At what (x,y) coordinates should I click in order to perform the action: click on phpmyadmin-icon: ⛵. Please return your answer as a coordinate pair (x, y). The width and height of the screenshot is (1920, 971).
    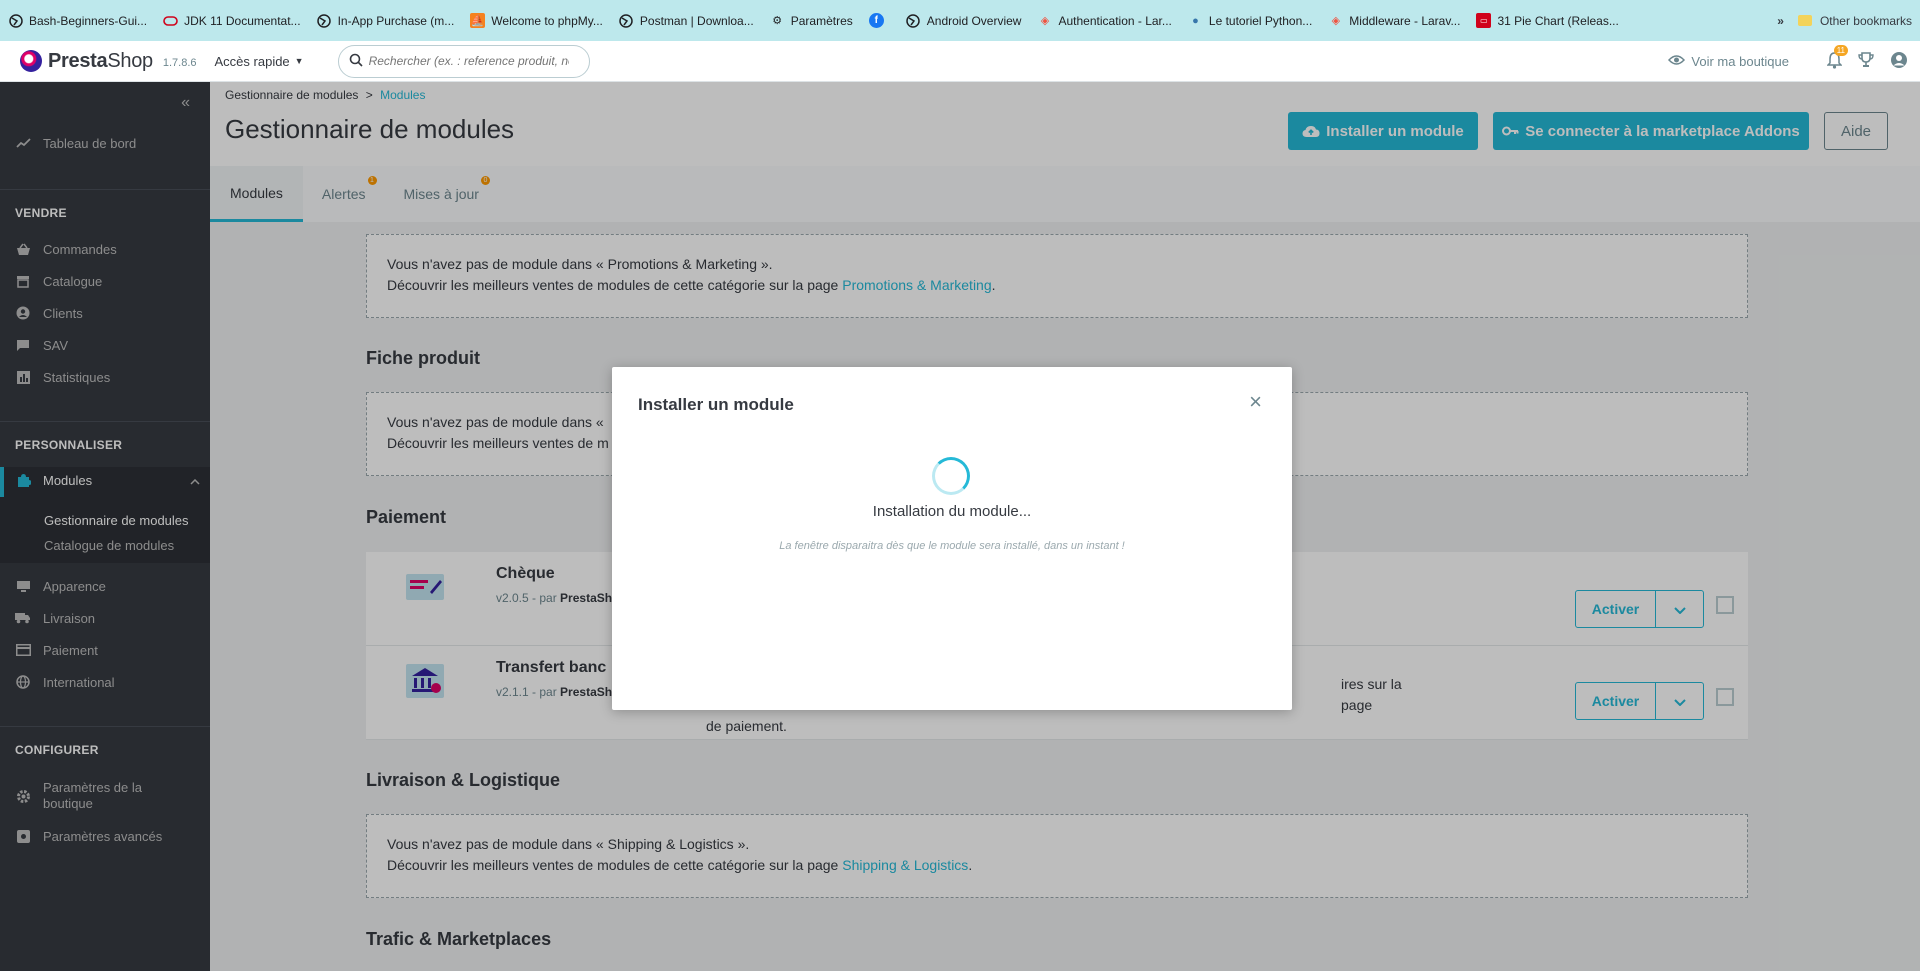
    Looking at the image, I should click on (478, 20).